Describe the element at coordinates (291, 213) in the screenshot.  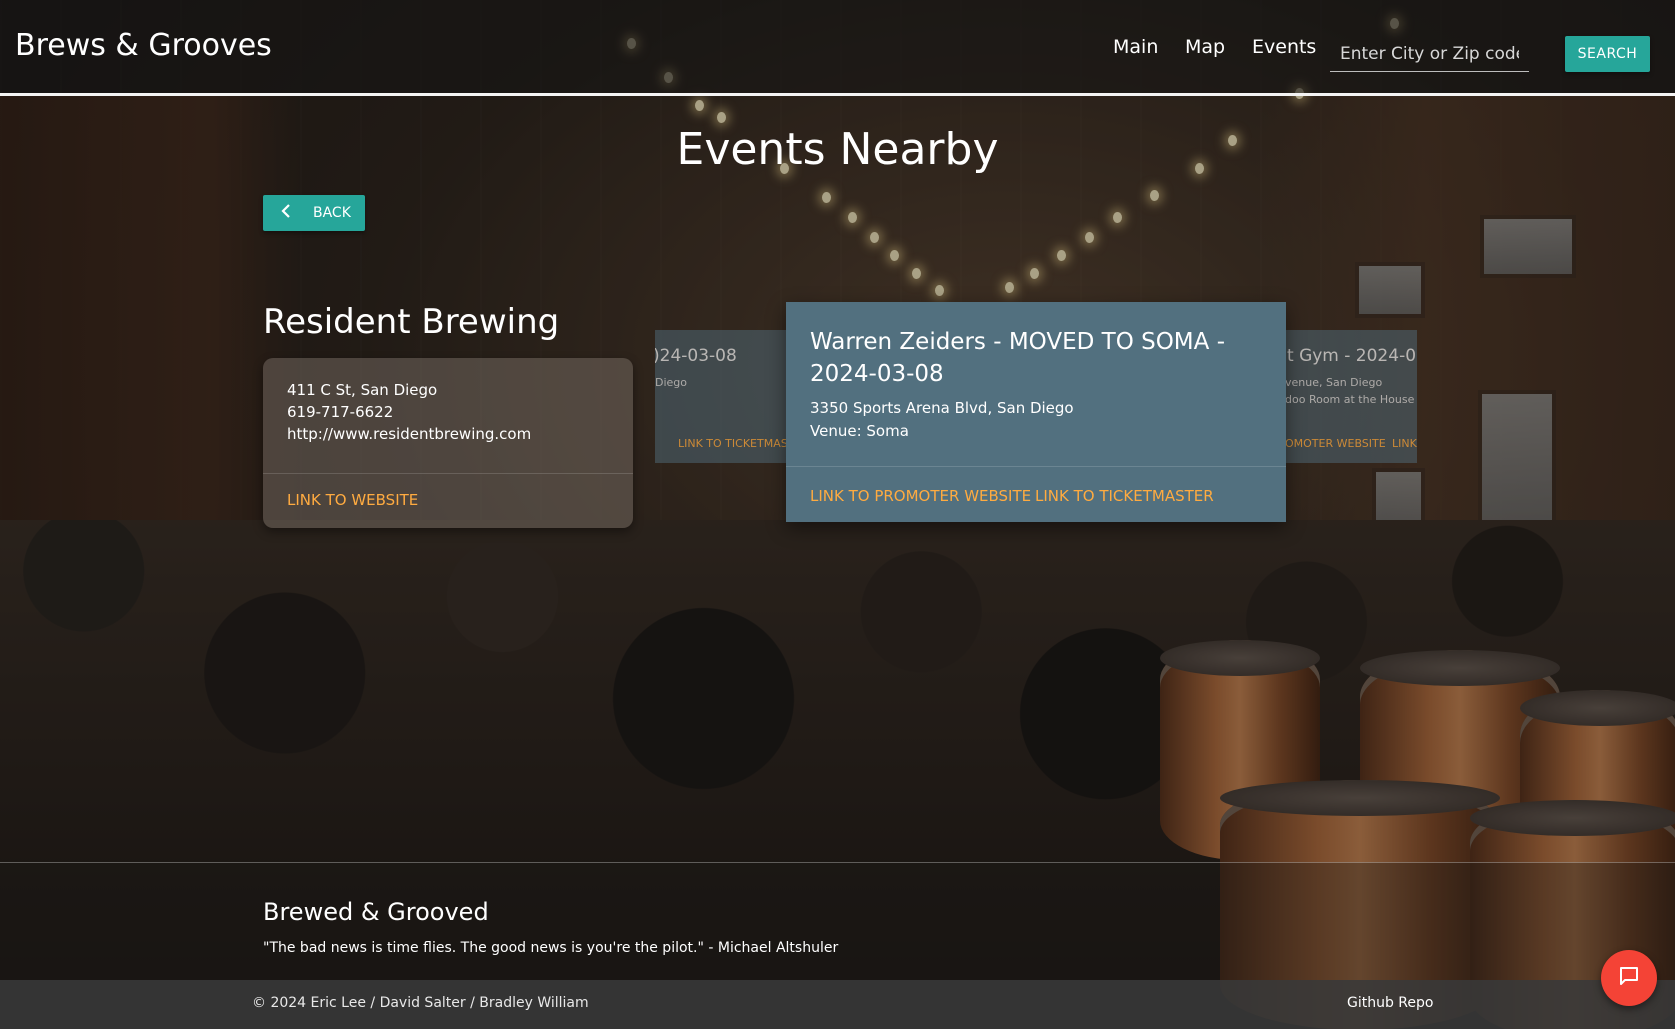
I see `chevron-left-icon` at that location.